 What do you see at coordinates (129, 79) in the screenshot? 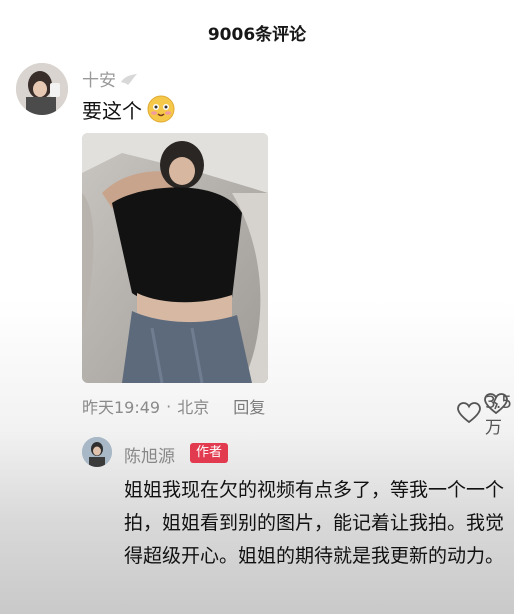
I see `dove-icon` at bounding box center [129, 79].